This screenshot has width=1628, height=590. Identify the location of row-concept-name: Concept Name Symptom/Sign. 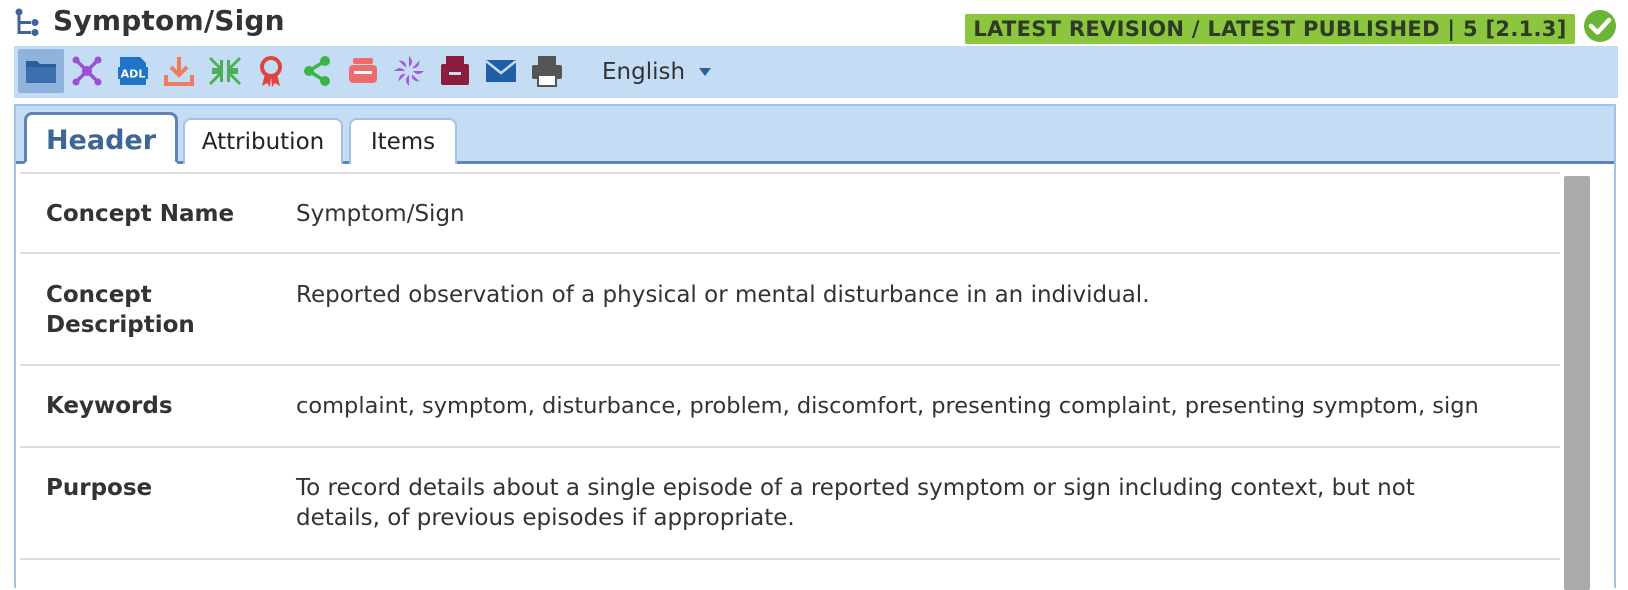
(790, 212).